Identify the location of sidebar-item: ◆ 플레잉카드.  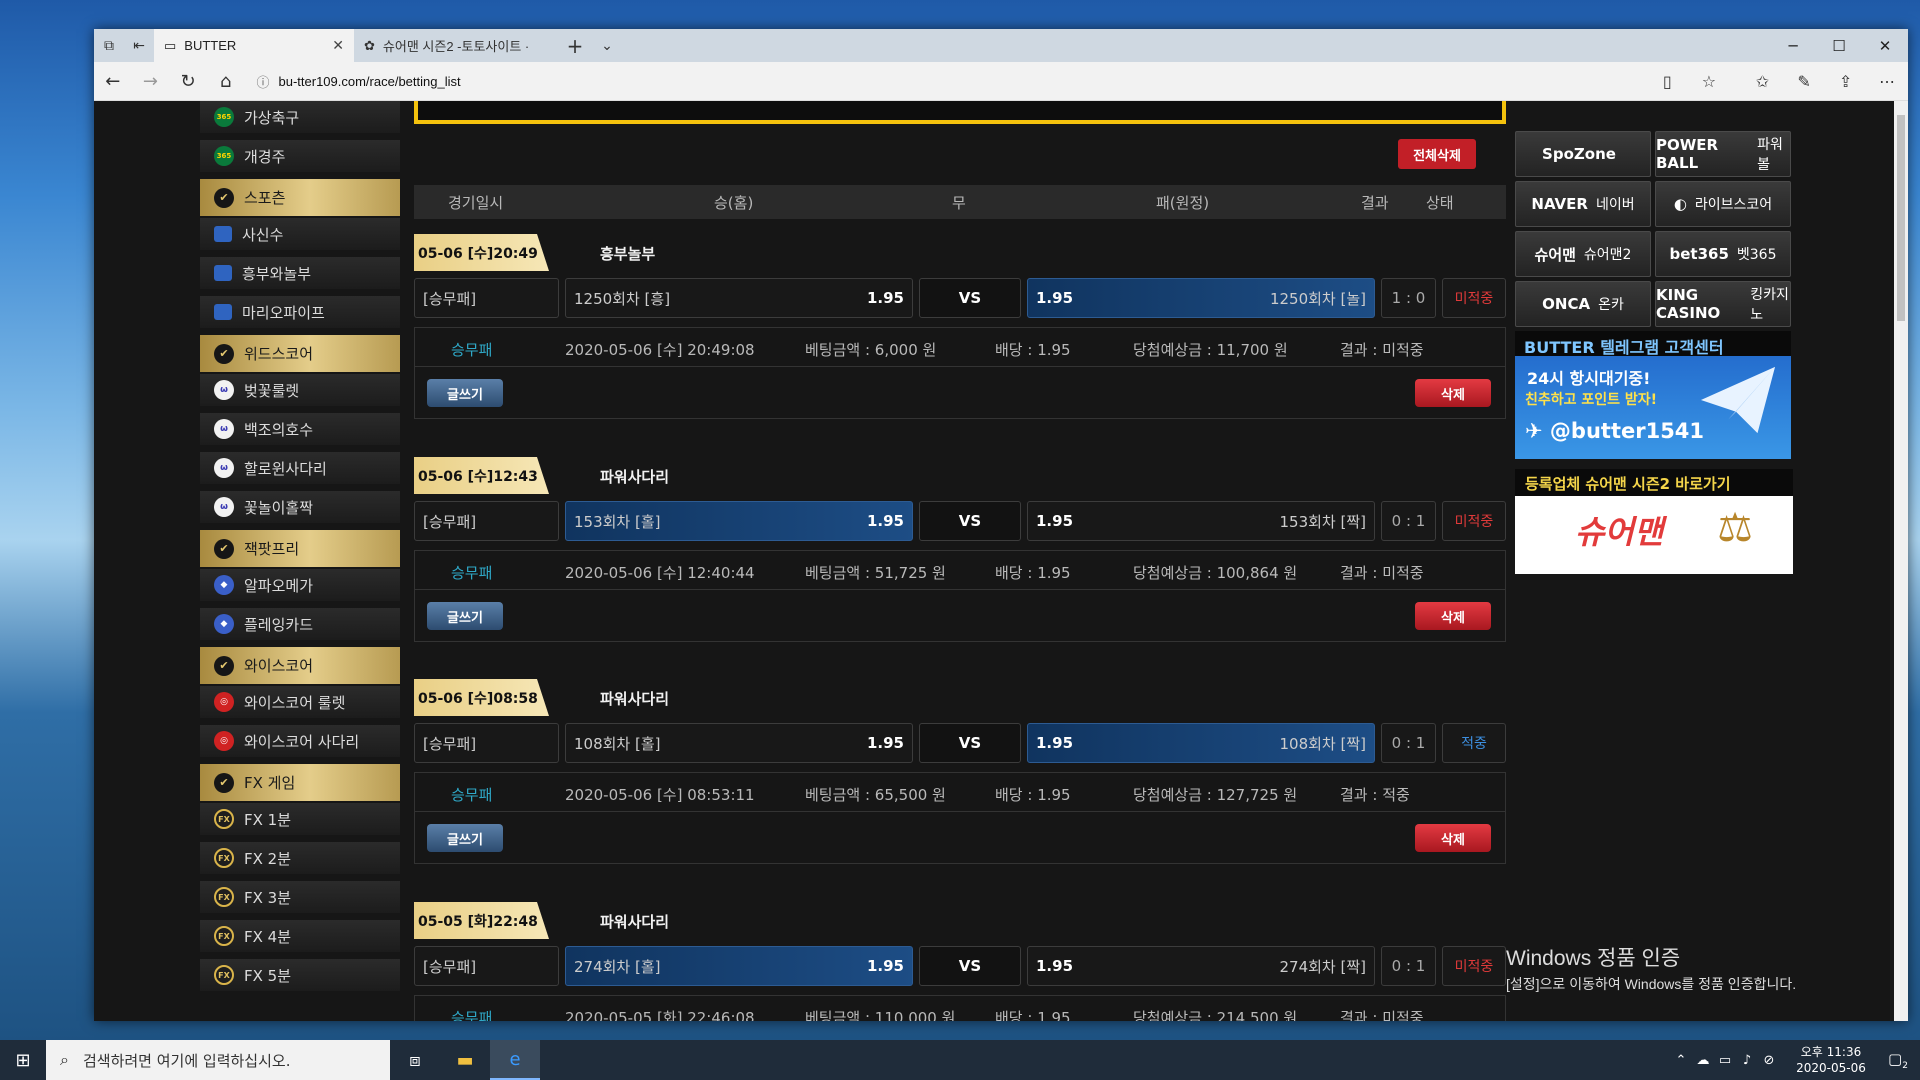
(300, 624).